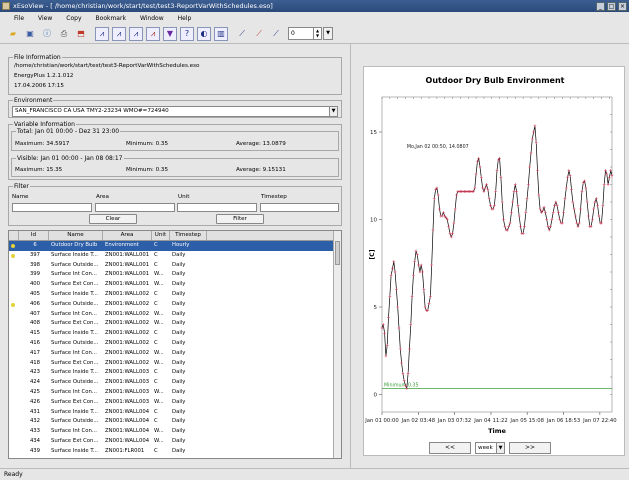 This screenshot has width=629, height=480. What do you see at coordinates (119, 33) in the screenshot?
I see `line-chart-zoom-icon: ⩘` at bounding box center [119, 33].